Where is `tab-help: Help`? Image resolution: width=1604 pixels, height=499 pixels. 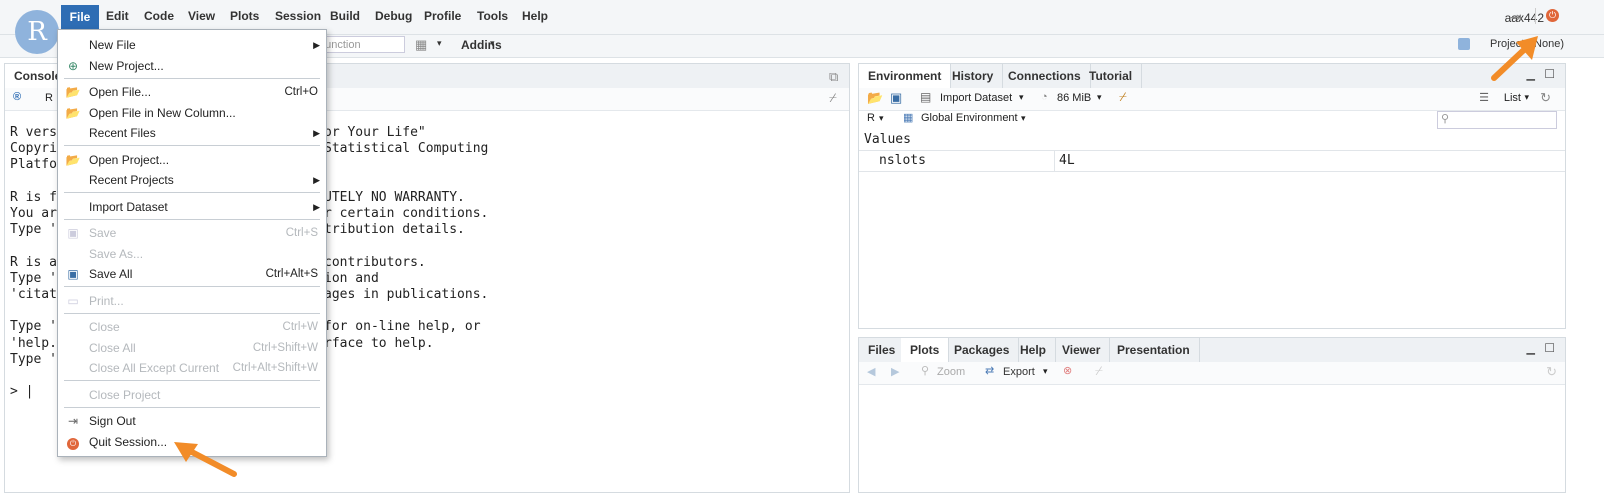 tab-help: Help is located at coordinates (1034, 350).